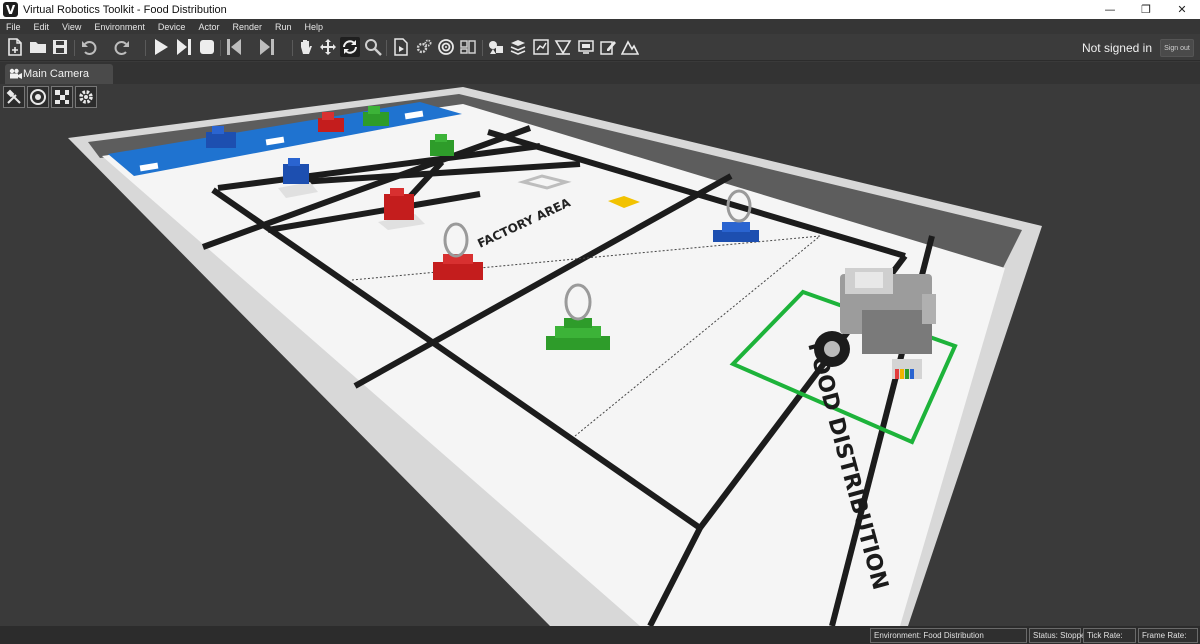 The width and height of the screenshot is (1200, 644). I want to click on status-tick-rate: Tick Rate:, so click(1109, 635).